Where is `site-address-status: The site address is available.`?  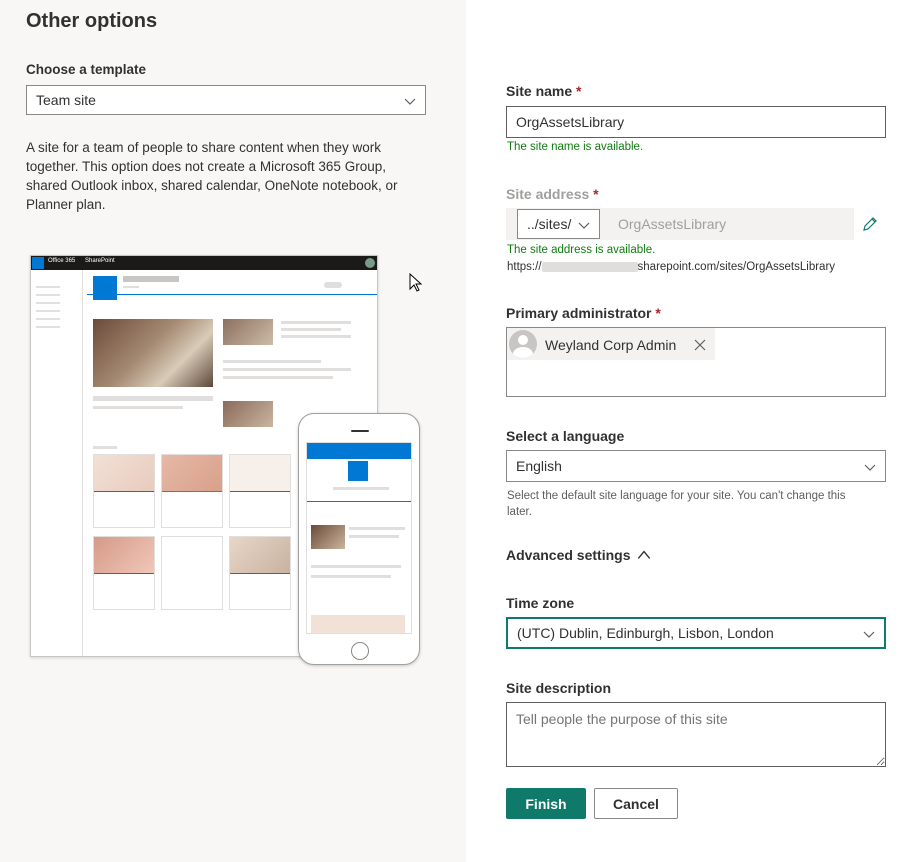 site-address-status: The site address is available. is located at coordinates (581, 250).